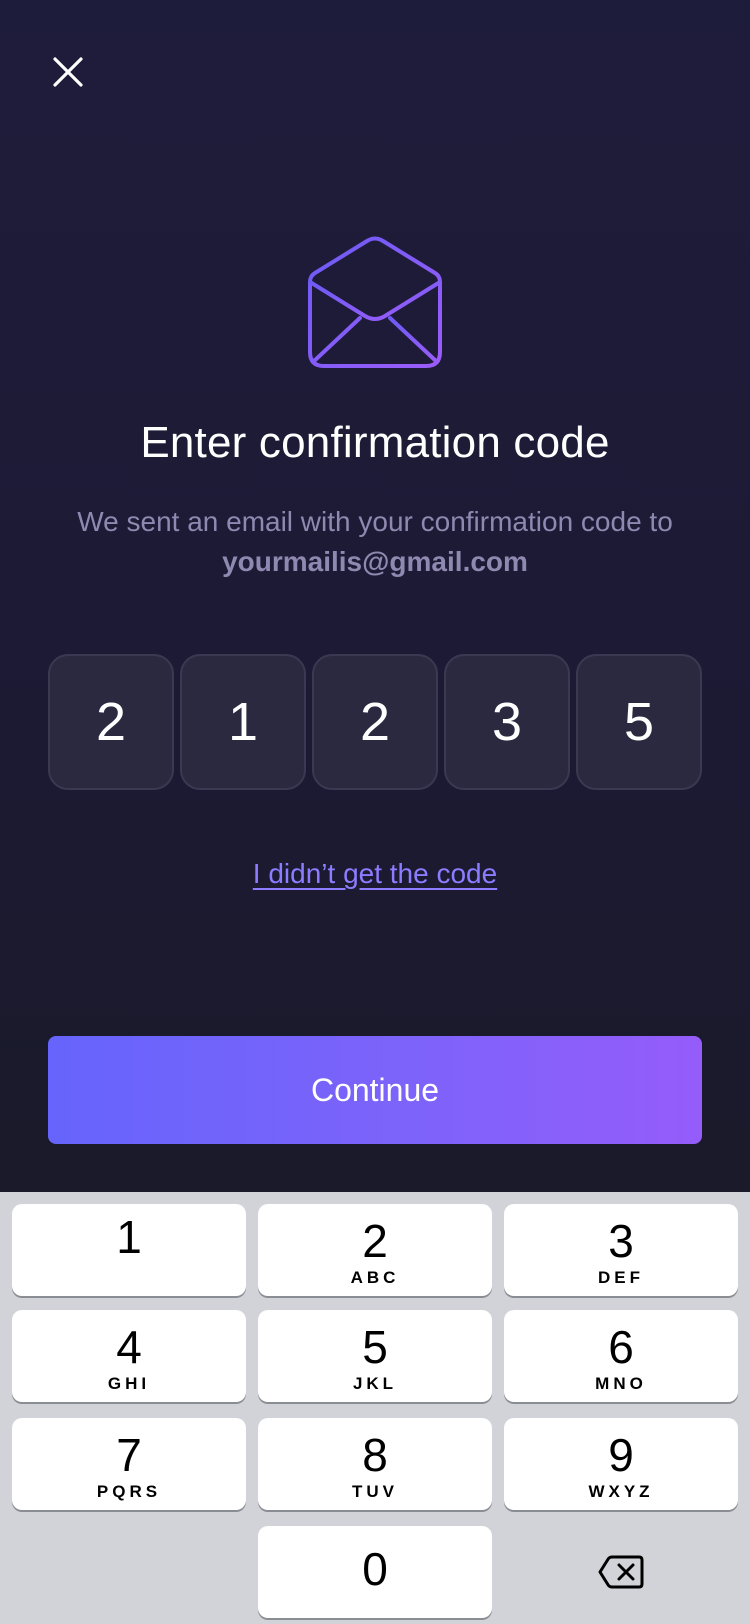 Image resolution: width=750 pixels, height=1624 pixels. What do you see at coordinates (507, 722) in the screenshot?
I see `code-digit-4: 3` at bounding box center [507, 722].